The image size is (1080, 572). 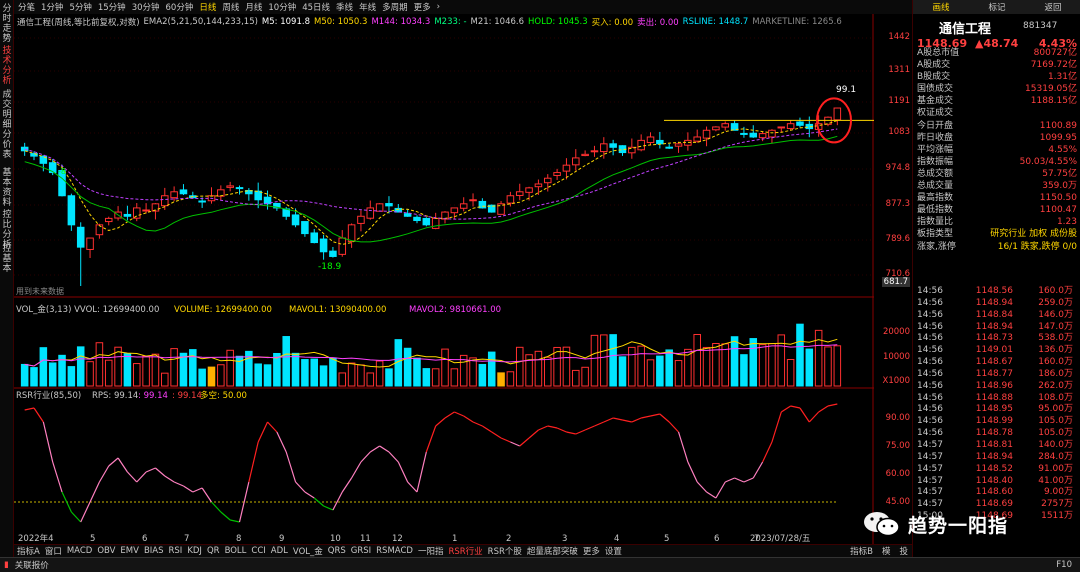 What do you see at coordinates (213, 551) in the screenshot?
I see `indicator-tab-8: QR` at bounding box center [213, 551].